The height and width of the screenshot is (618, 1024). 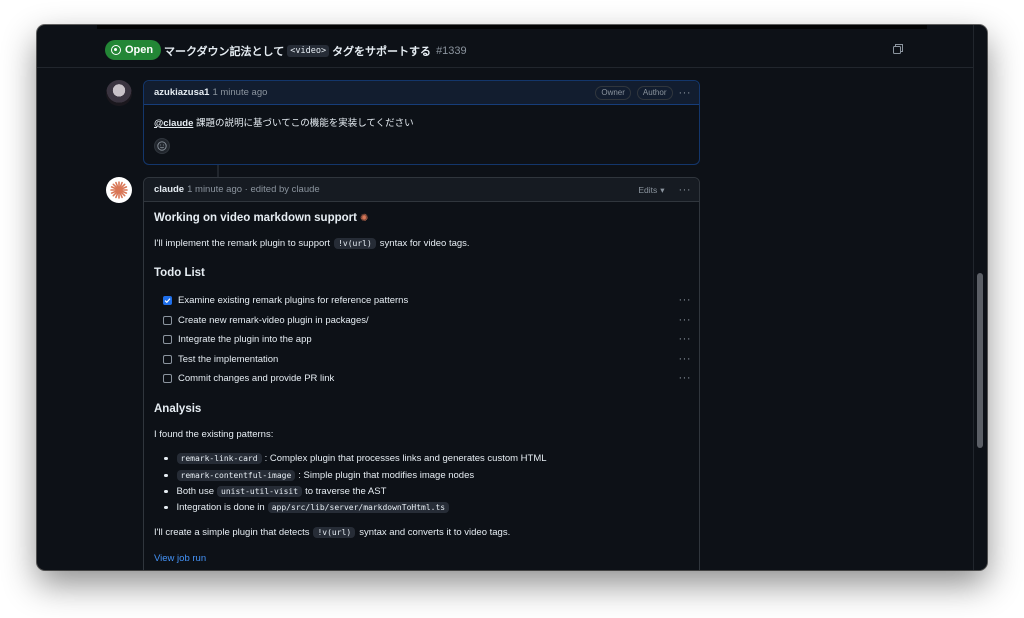 What do you see at coordinates (648, 190) in the screenshot?
I see `edits-label: Edits` at bounding box center [648, 190].